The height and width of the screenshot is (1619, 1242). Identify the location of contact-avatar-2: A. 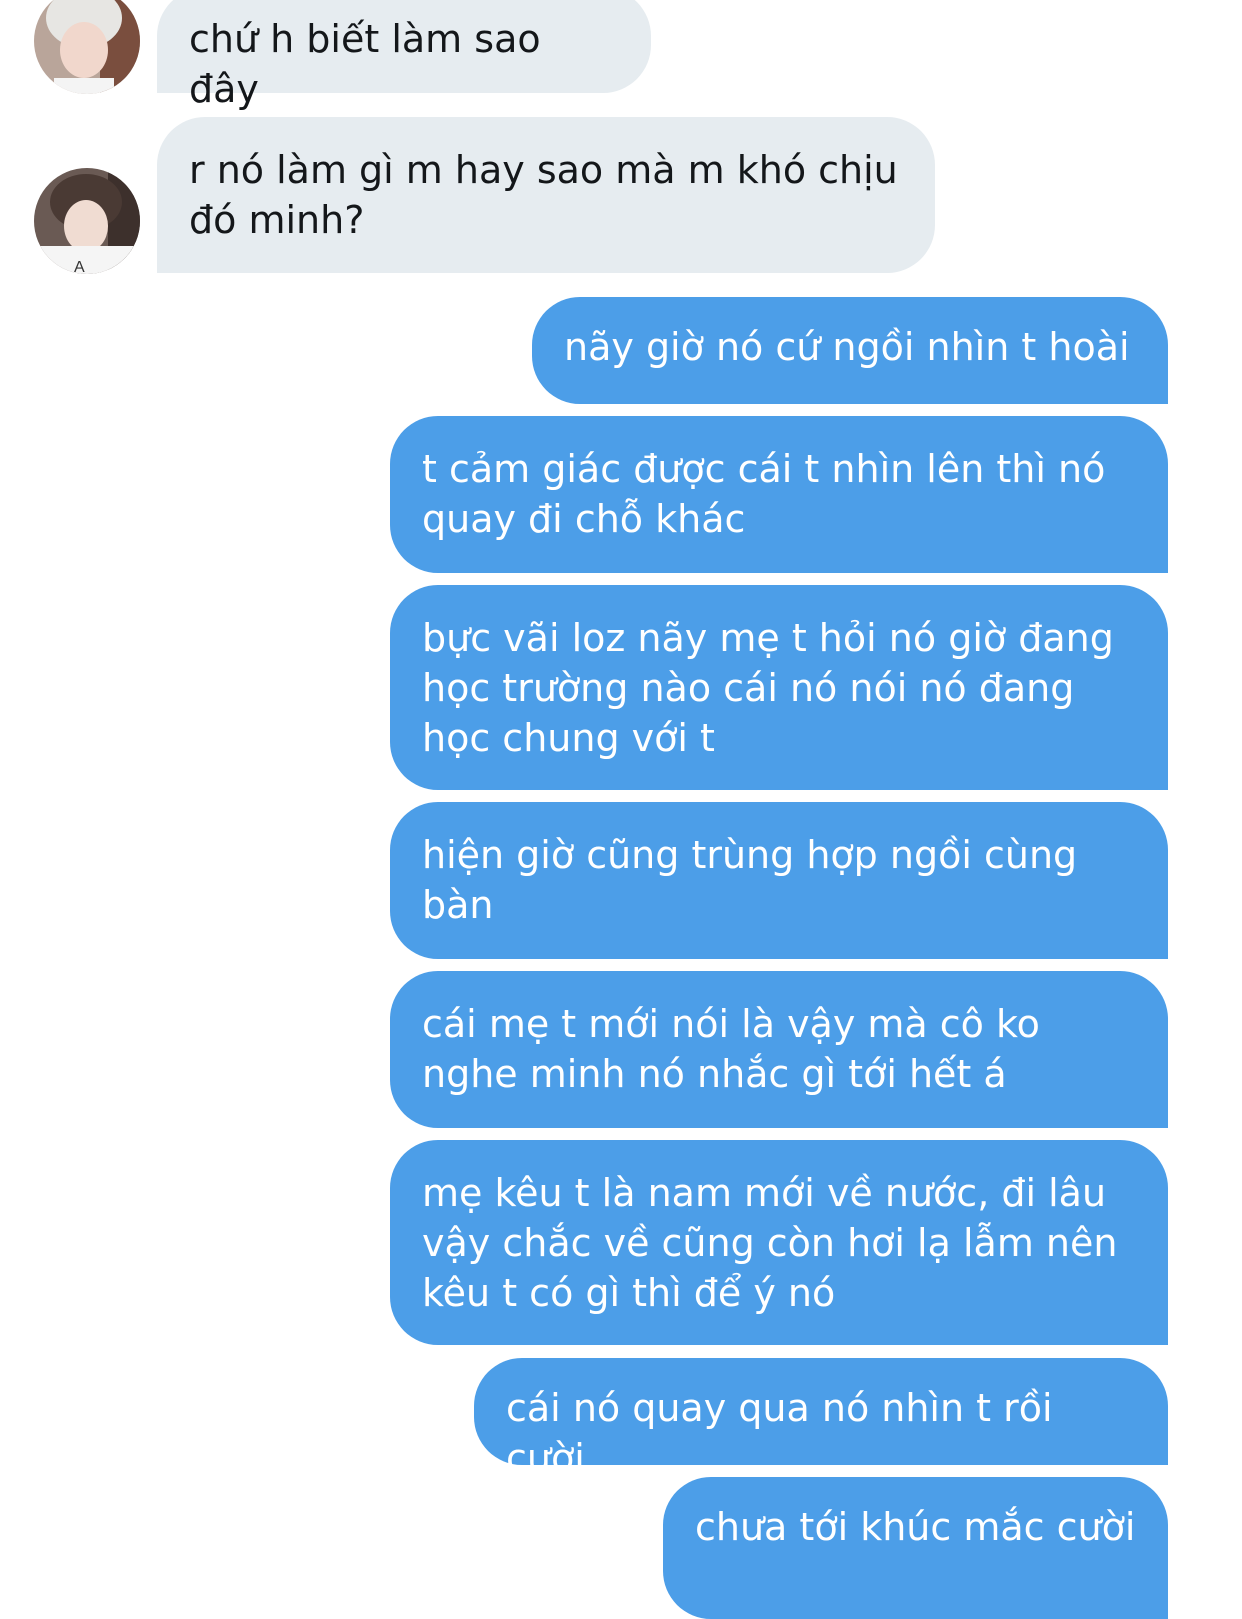
(87, 221).